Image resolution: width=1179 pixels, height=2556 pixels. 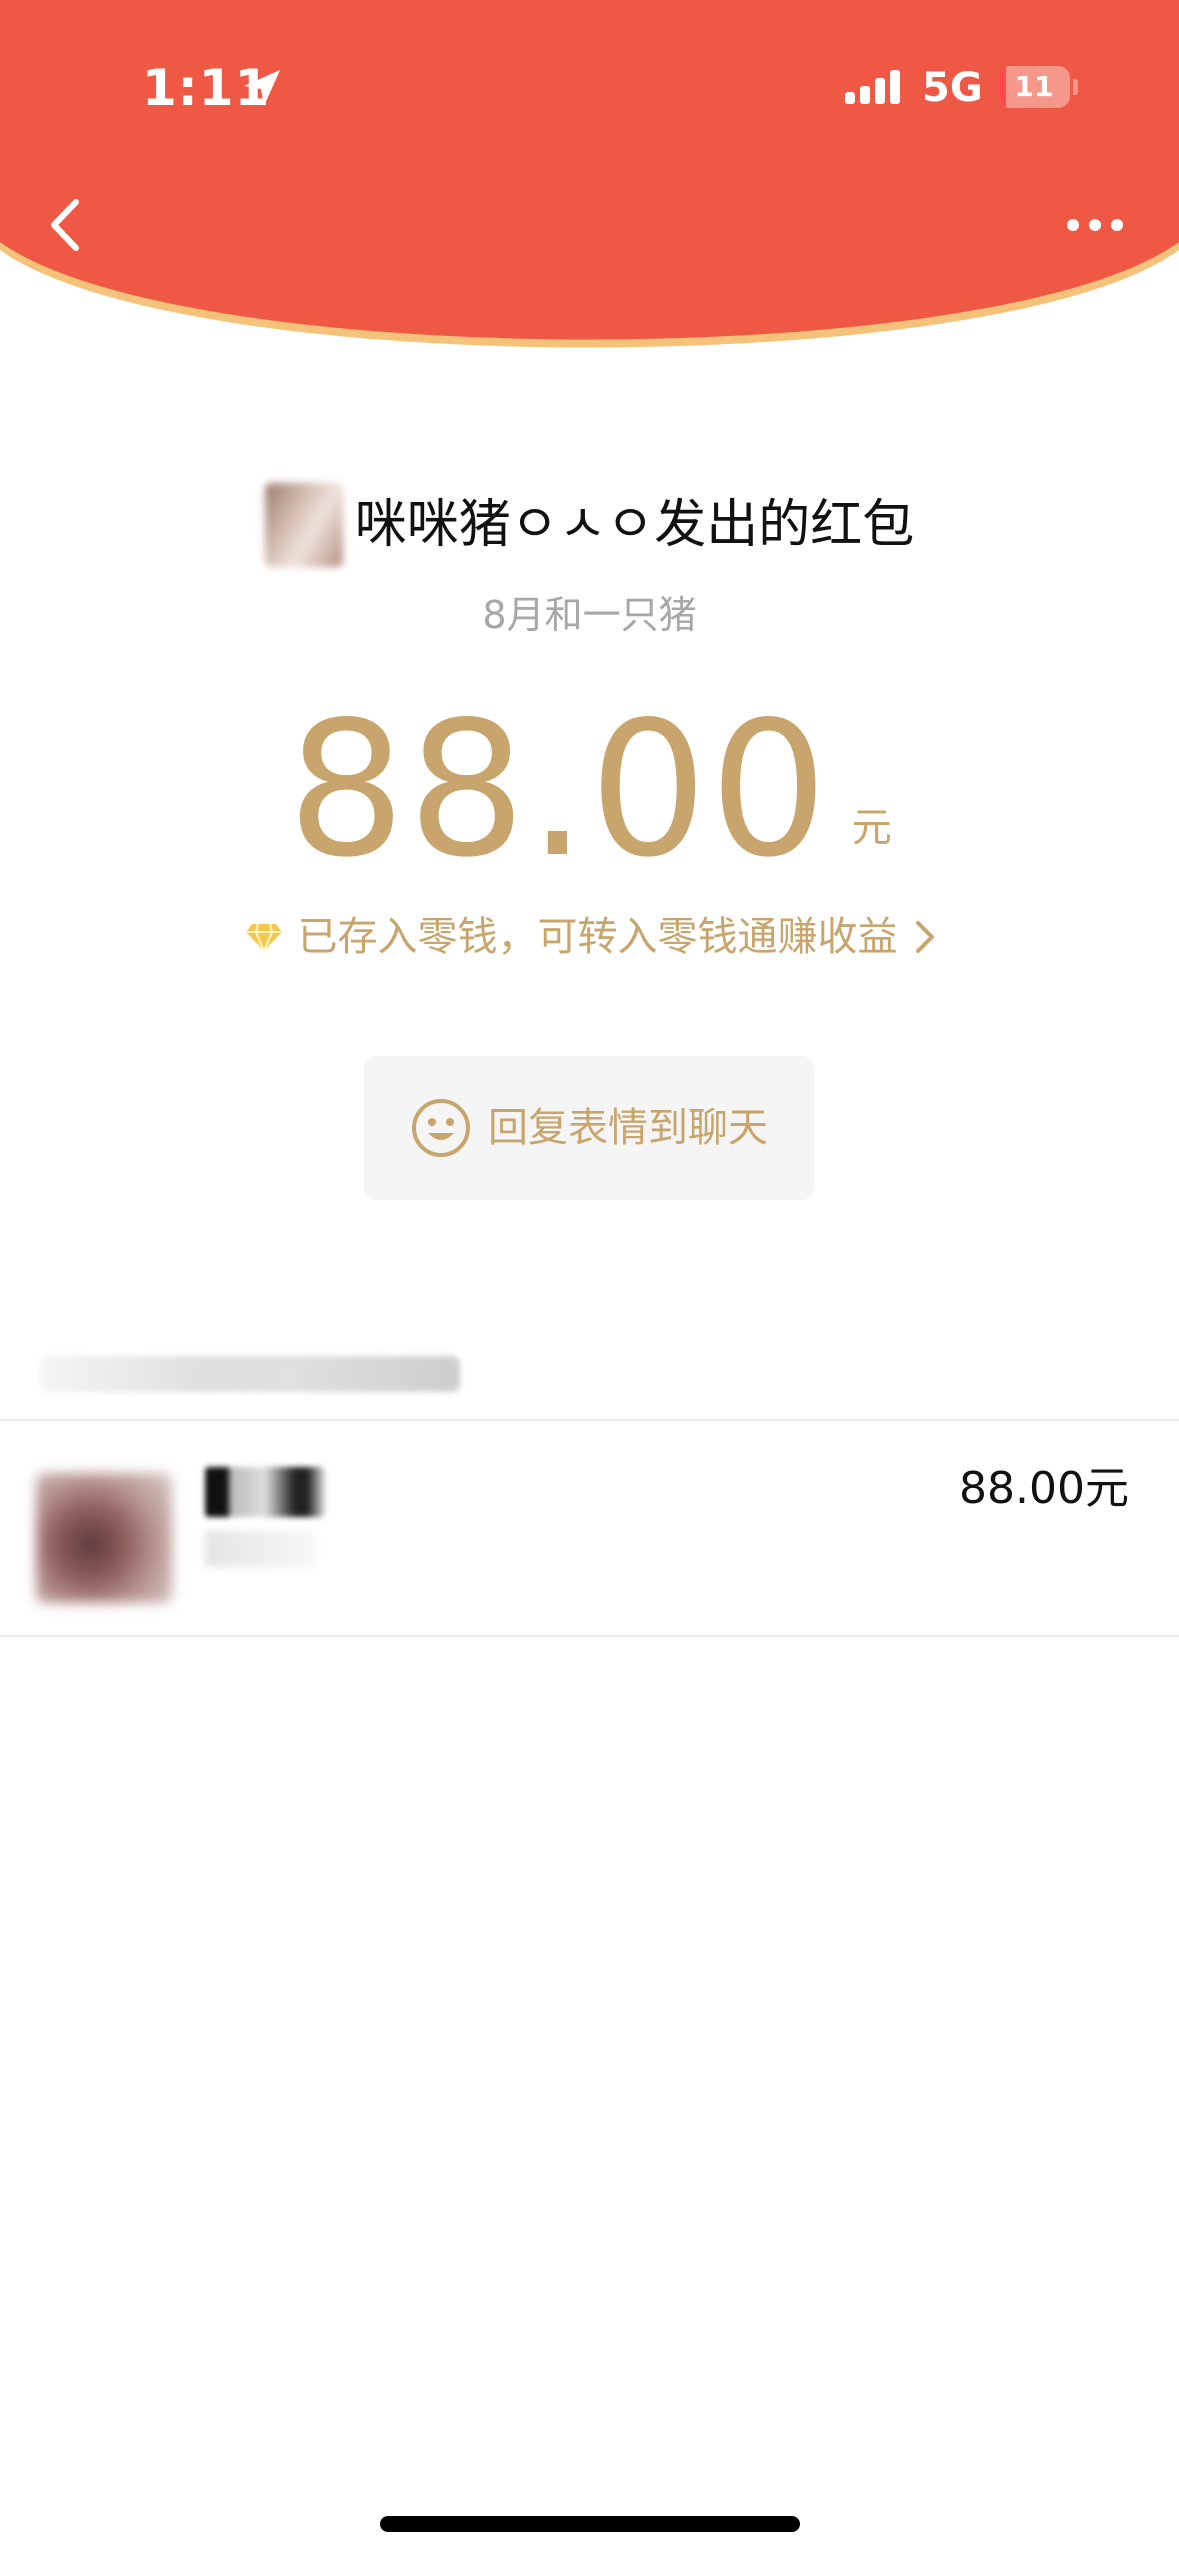 I want to click on reply-label: 回复表情到聊天, so click(x=628, y=1128).